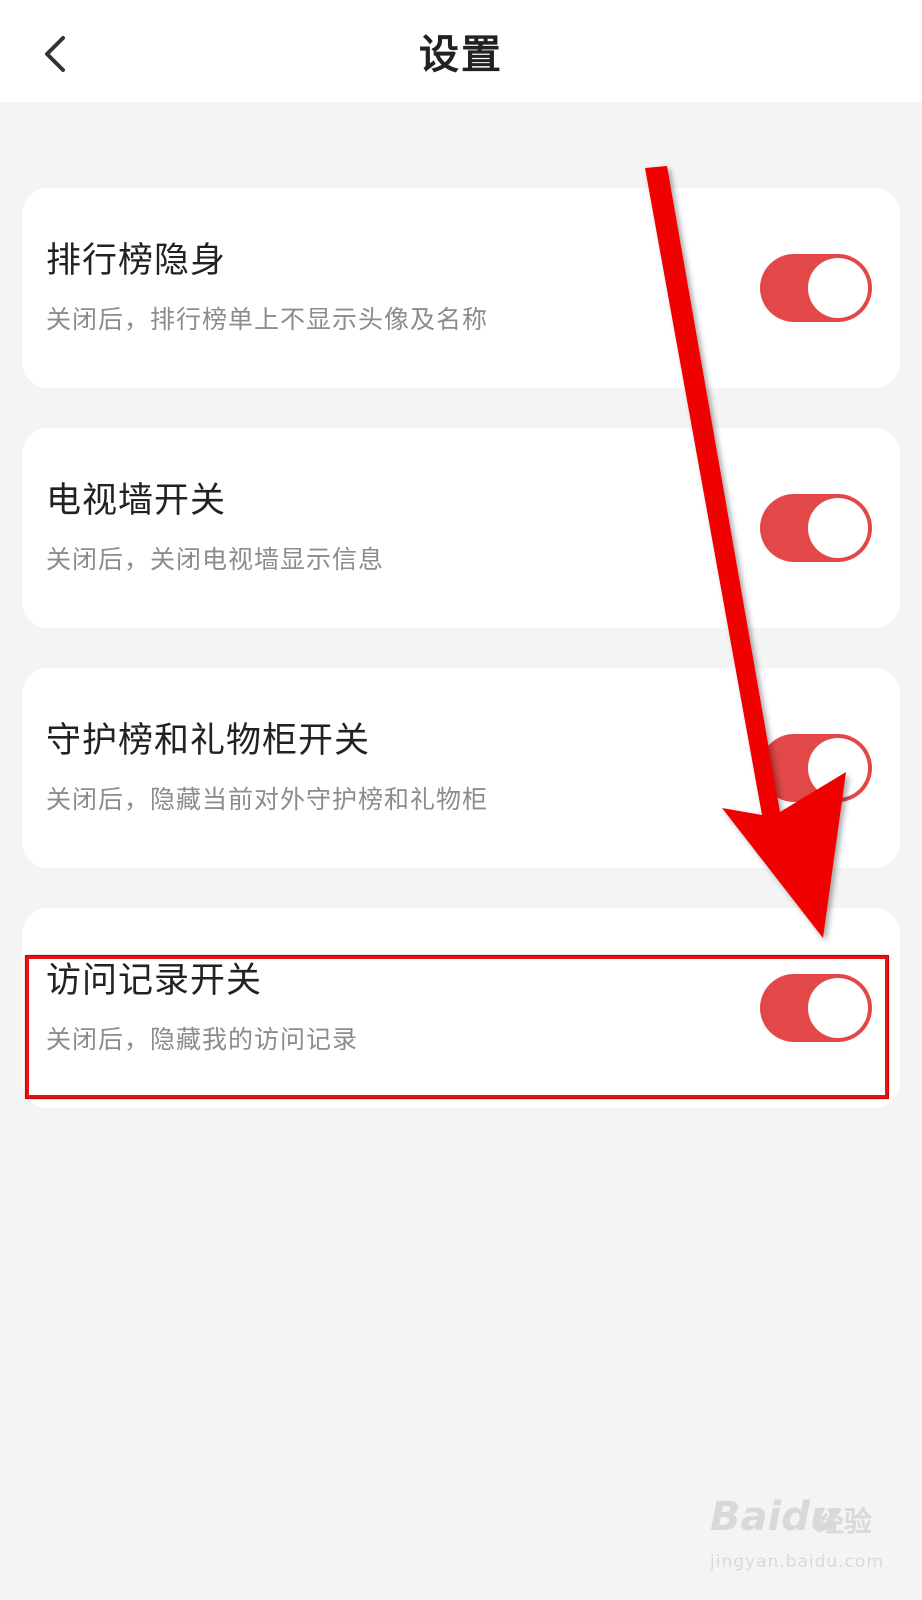 The height and width of the screenshot is (1600, 922). I want to click on setting-card-leaderboard-hidden: 排行榜隐身 关闭后，排行榜单上不显示头像及名称, so click(461, 288).